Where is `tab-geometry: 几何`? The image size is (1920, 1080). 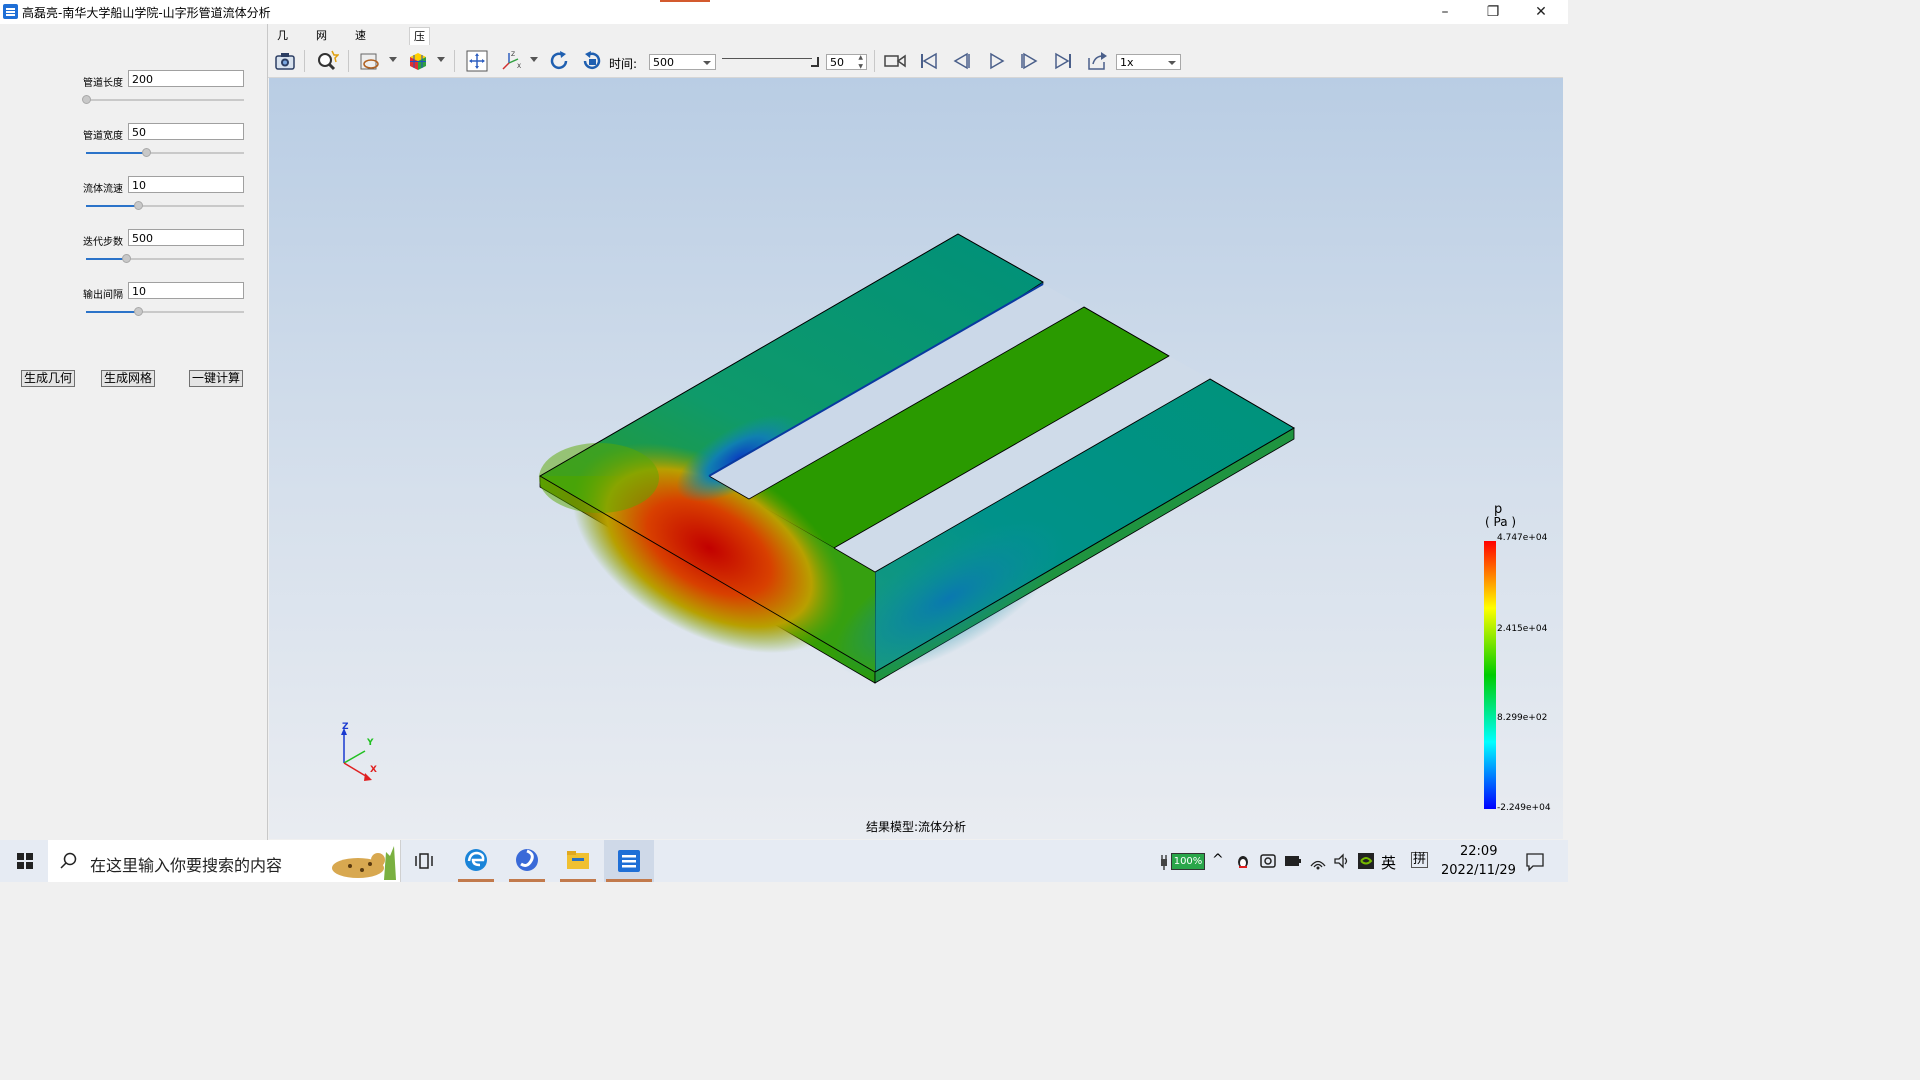 tab-geometry: 几何 is located at coordinates (282, 43).